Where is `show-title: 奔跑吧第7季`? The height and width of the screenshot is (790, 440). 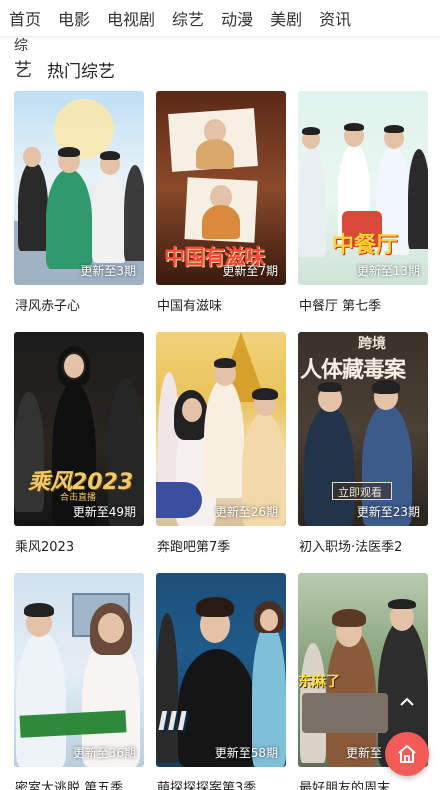
show-title: 奔跑吧第7季 is located at coordinates (194, 547).